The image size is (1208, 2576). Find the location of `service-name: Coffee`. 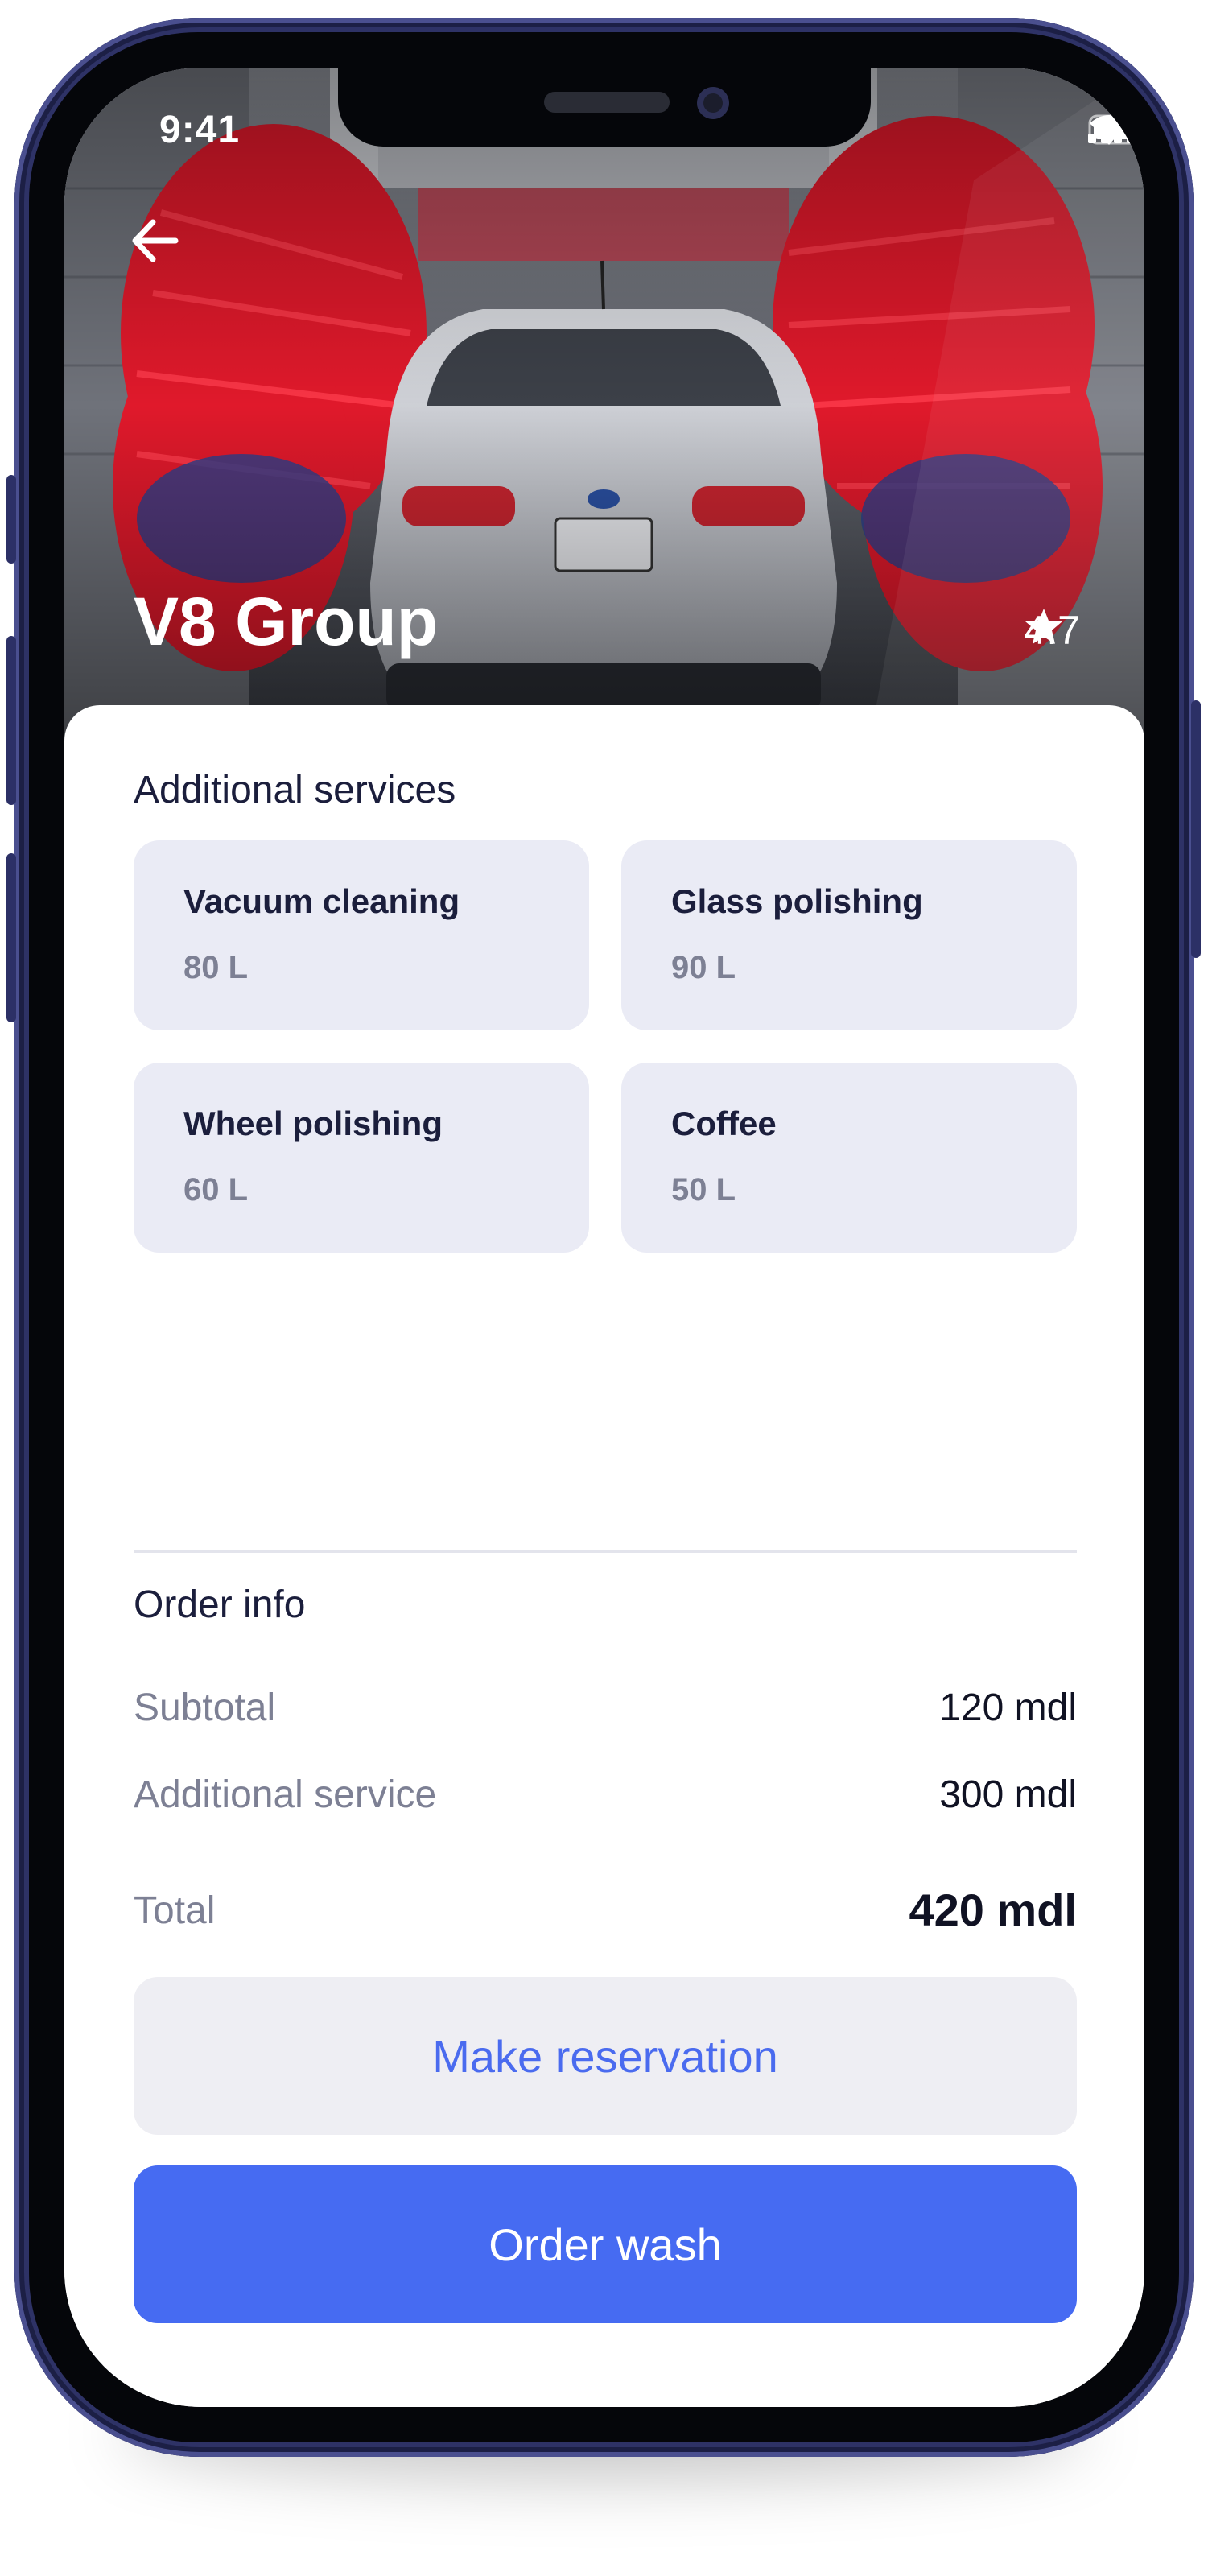

service-name: Coffee is located at coordinates (724, 1123).